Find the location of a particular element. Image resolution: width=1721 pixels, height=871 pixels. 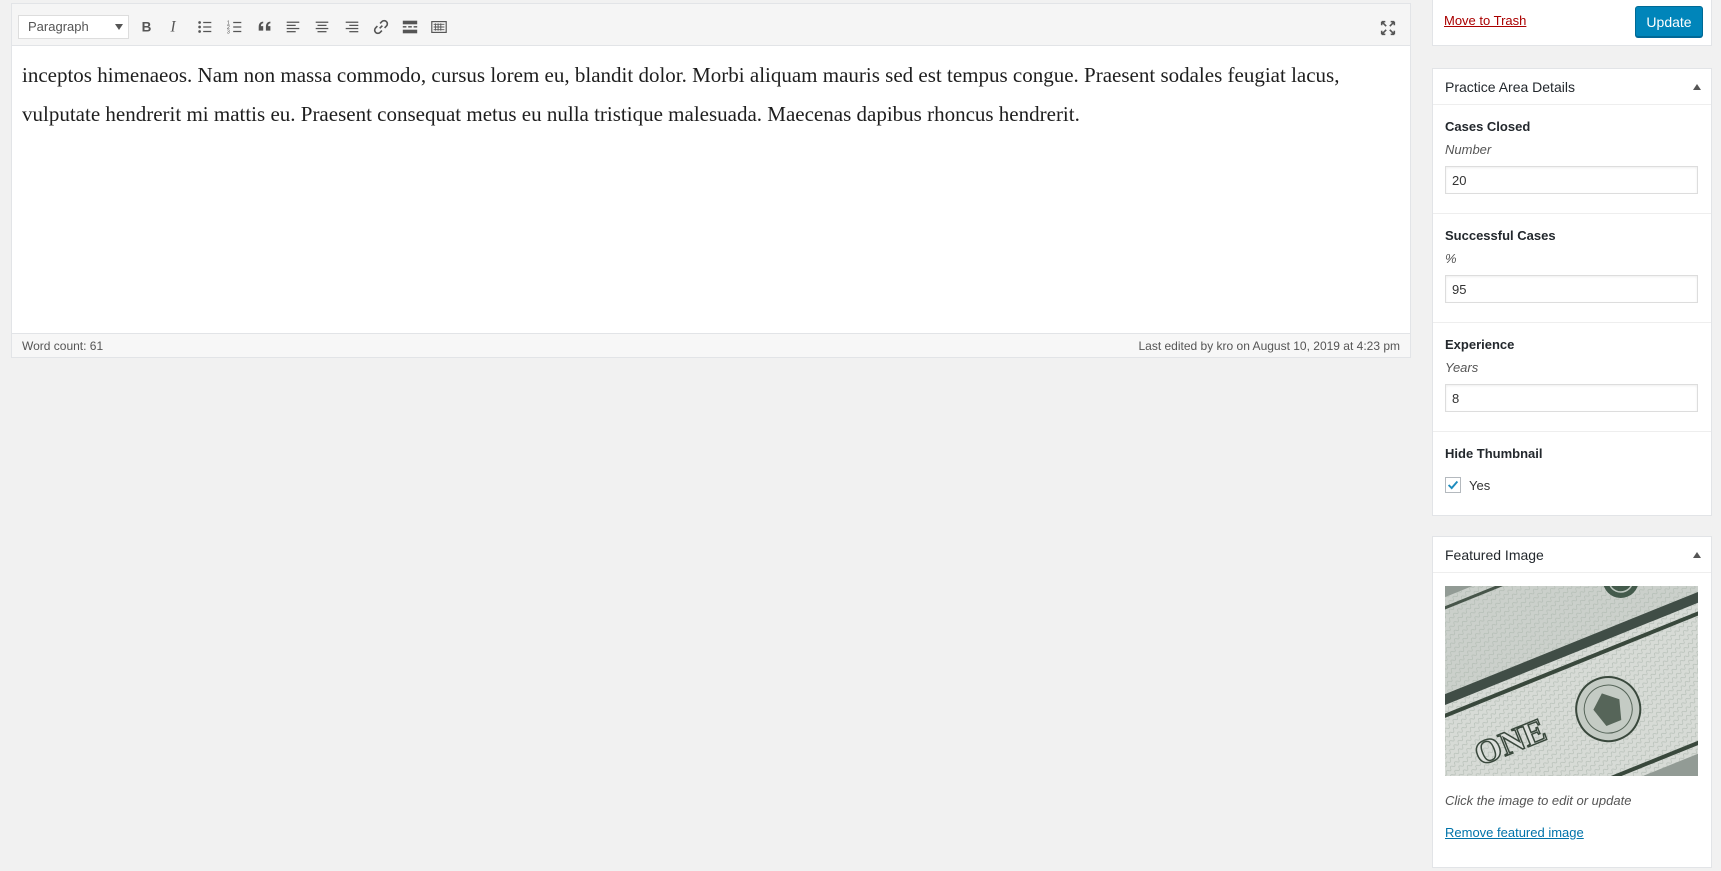

panel-header: Practice Area Details is located at coordinates (1572, 87).